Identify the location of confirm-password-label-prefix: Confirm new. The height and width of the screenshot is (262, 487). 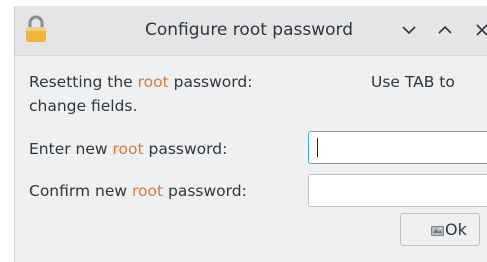
(80, 191).